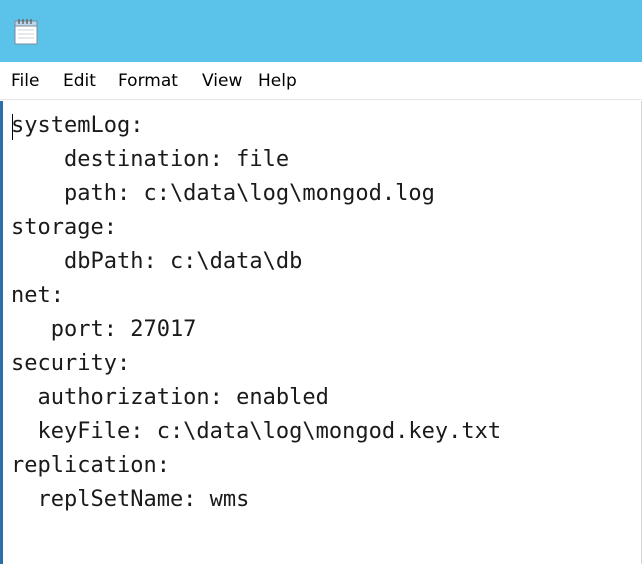  Describe the element at coordinates (130, 500) in the screenshot. I see `text-line: replSetName: wms` at that location.